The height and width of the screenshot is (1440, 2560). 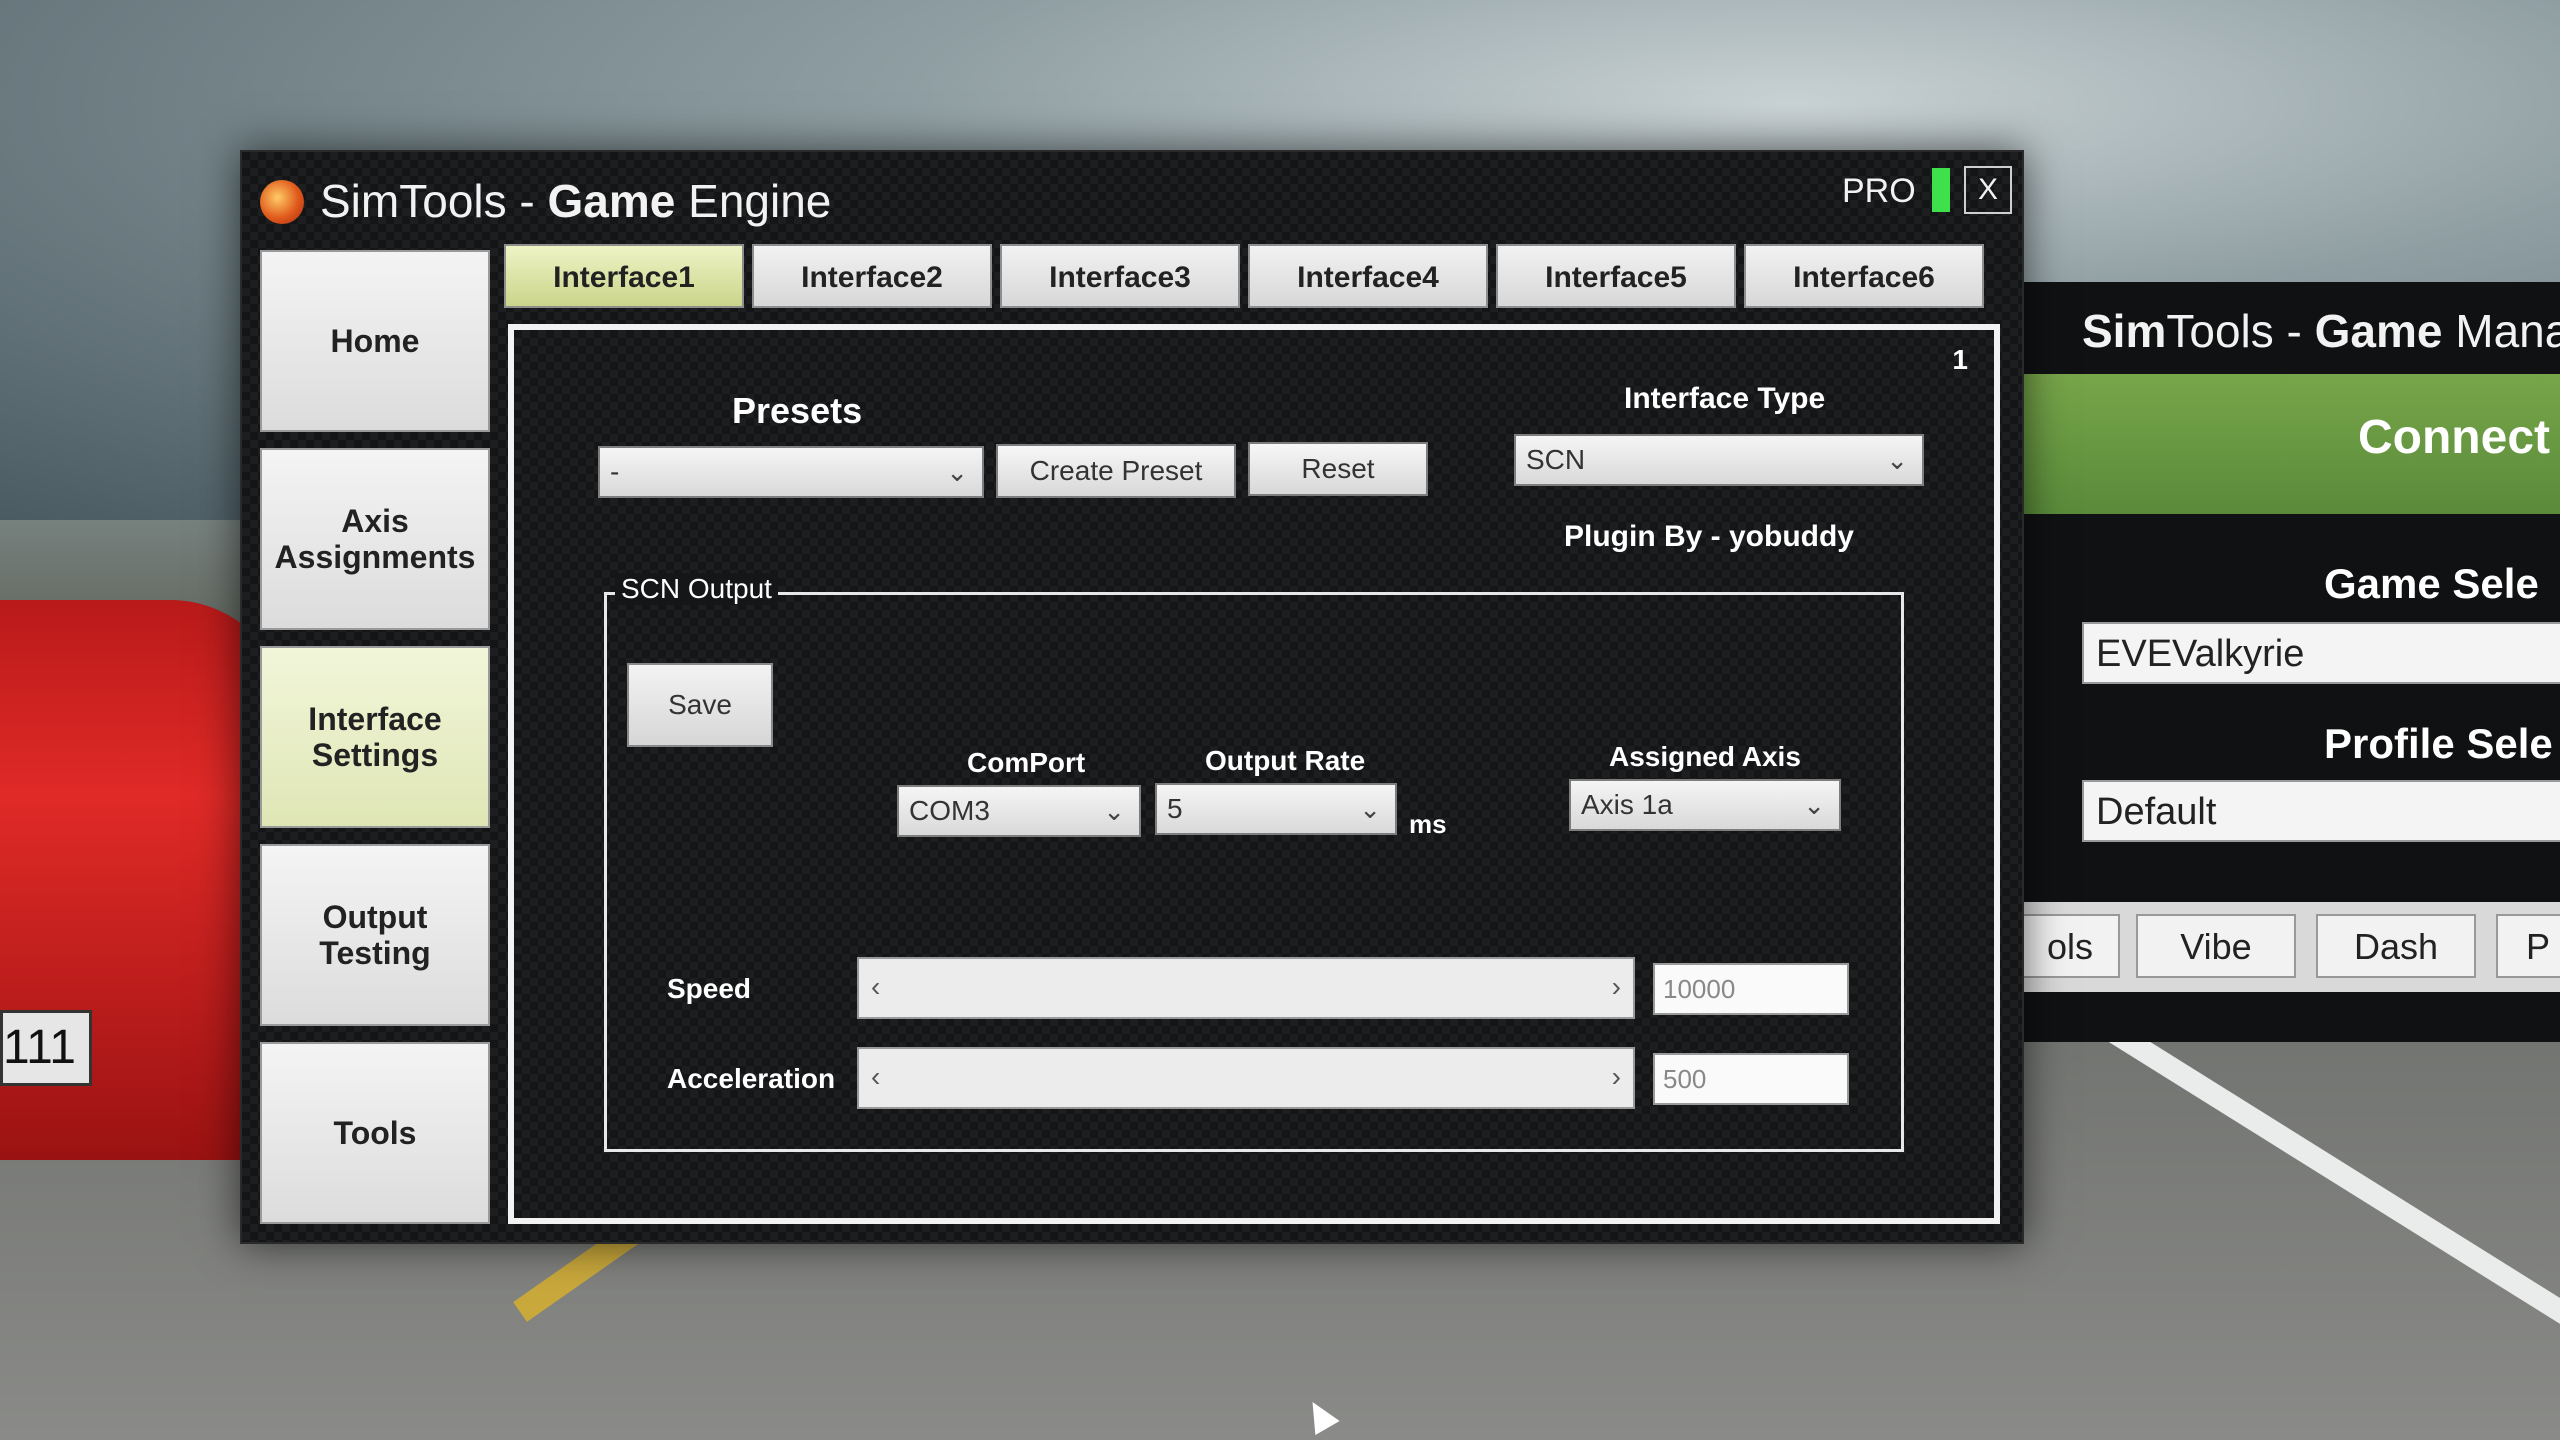 What do you see at coordinates (2321, 811) in the screenshot?
I see `profile-select-field: Default` at bounding box center [2321, 811].